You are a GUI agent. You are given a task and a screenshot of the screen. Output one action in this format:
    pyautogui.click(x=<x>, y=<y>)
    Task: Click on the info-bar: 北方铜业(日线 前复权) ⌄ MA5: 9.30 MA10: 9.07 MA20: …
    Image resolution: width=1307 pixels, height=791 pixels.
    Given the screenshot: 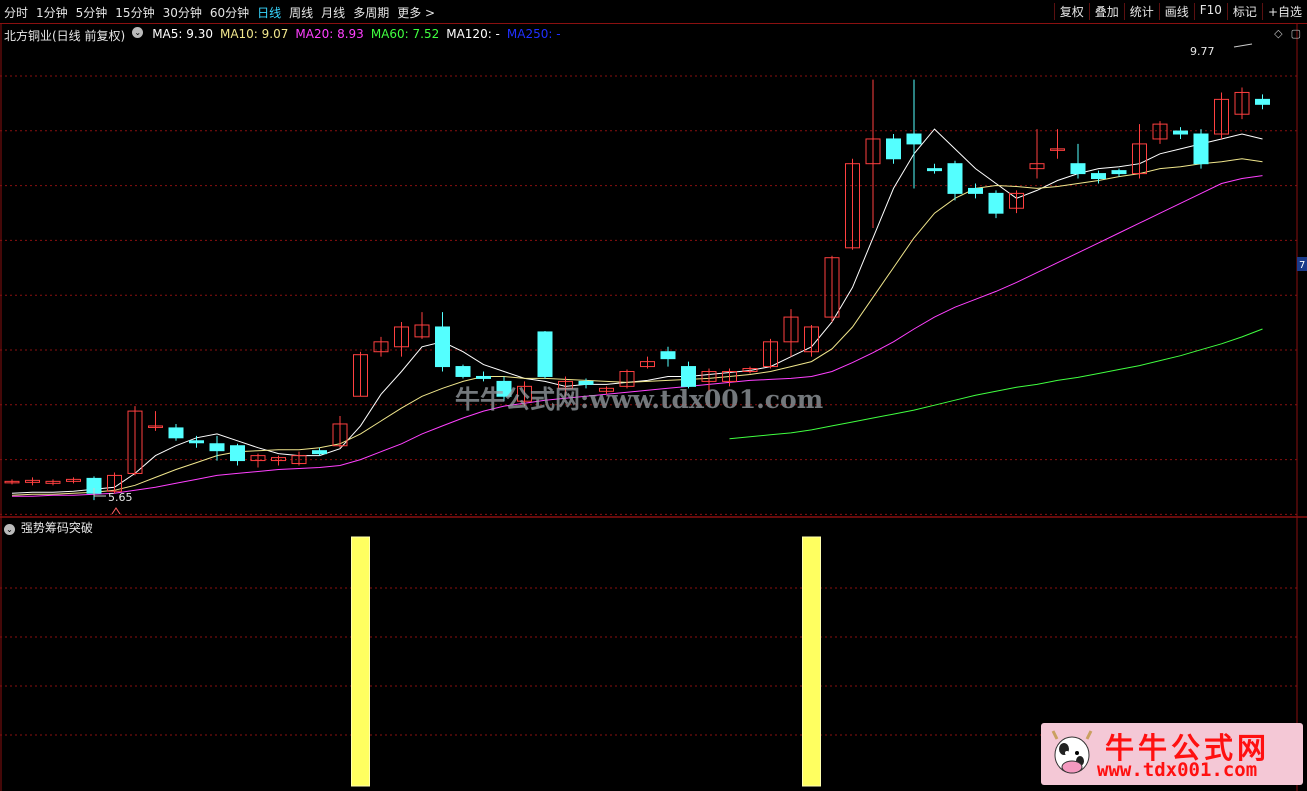 What is the action you would take?
    pyautogui.click(x=282, y=35)
    